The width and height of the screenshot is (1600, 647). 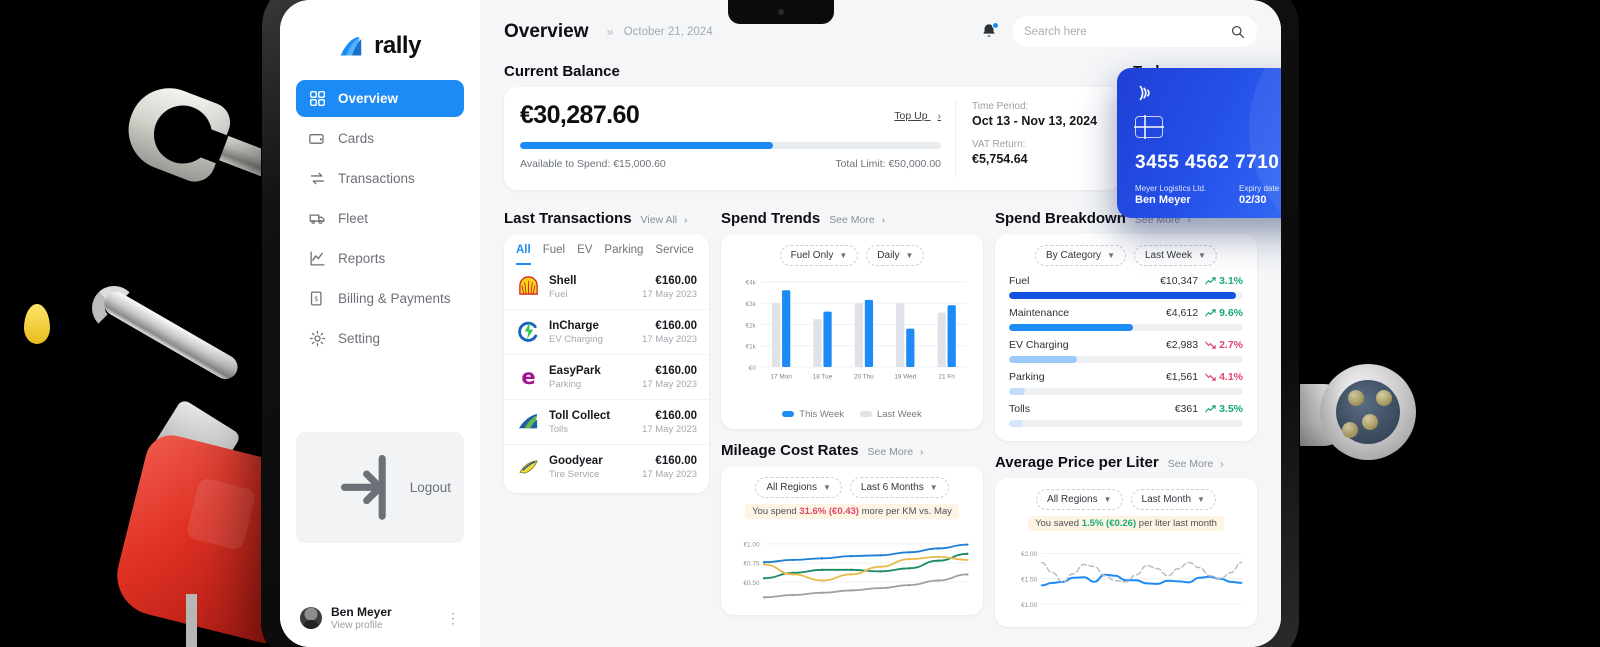 I want to click on transaction-row: e EasyPark Parking €160.00 17 May 2023, so click(x=606, y=377).